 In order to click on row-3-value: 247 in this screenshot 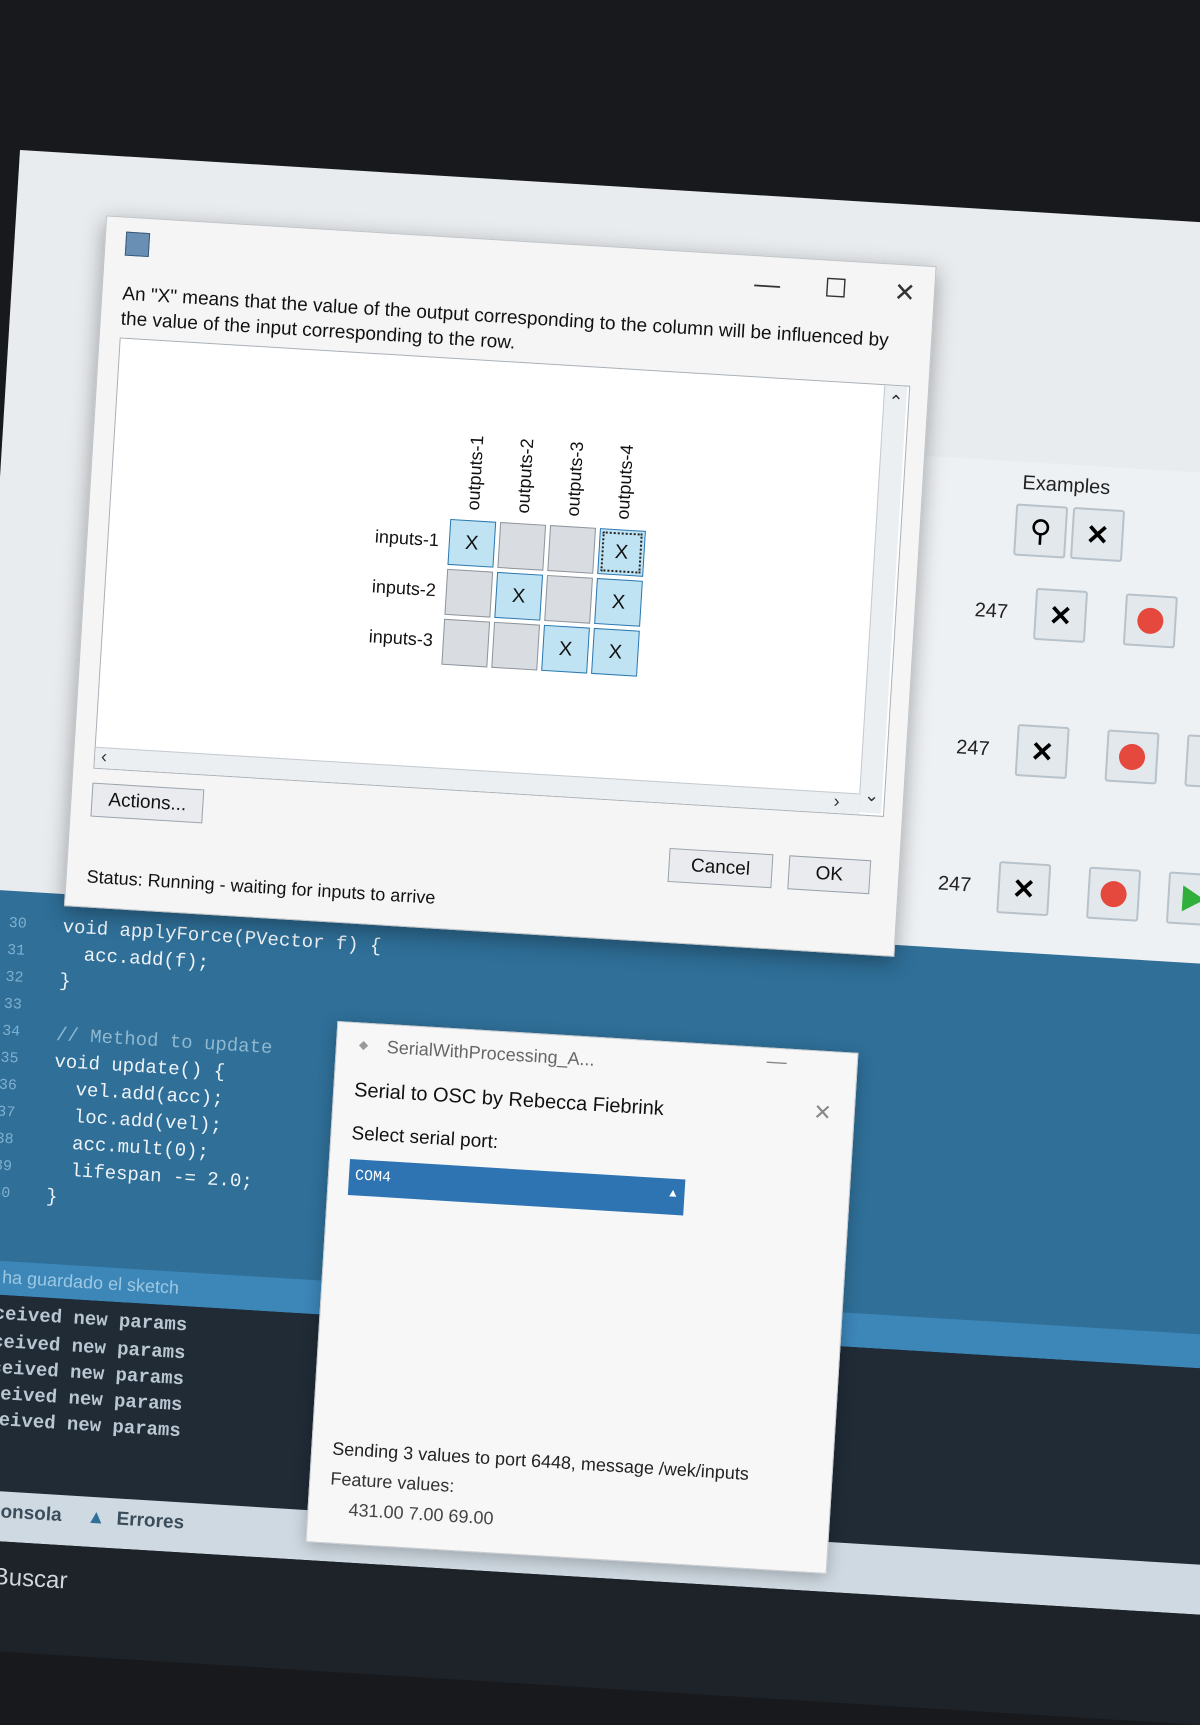, I will do `click(954, 884)`.